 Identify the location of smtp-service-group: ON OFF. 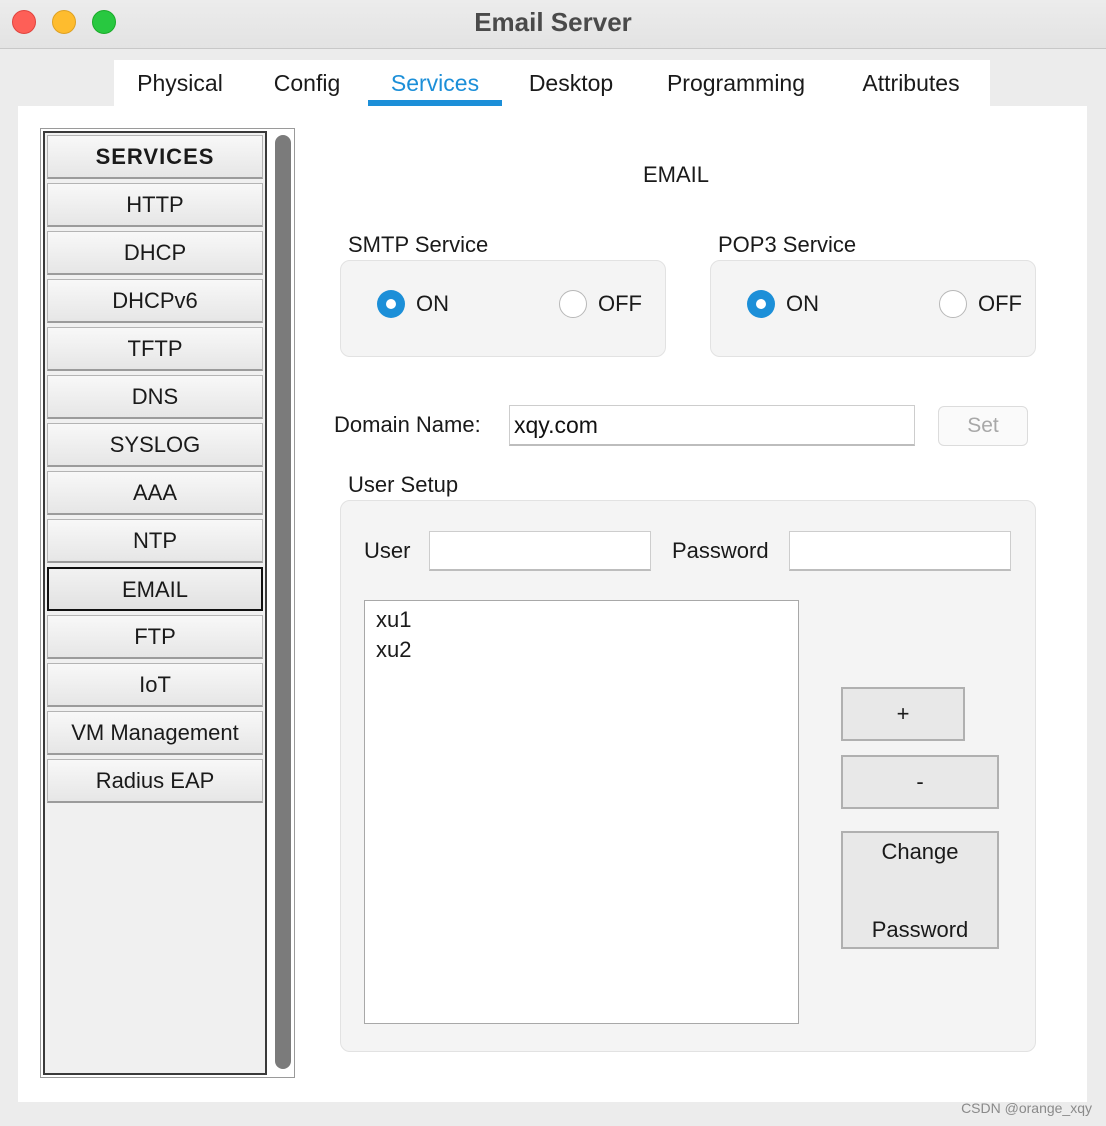
(503, 308).